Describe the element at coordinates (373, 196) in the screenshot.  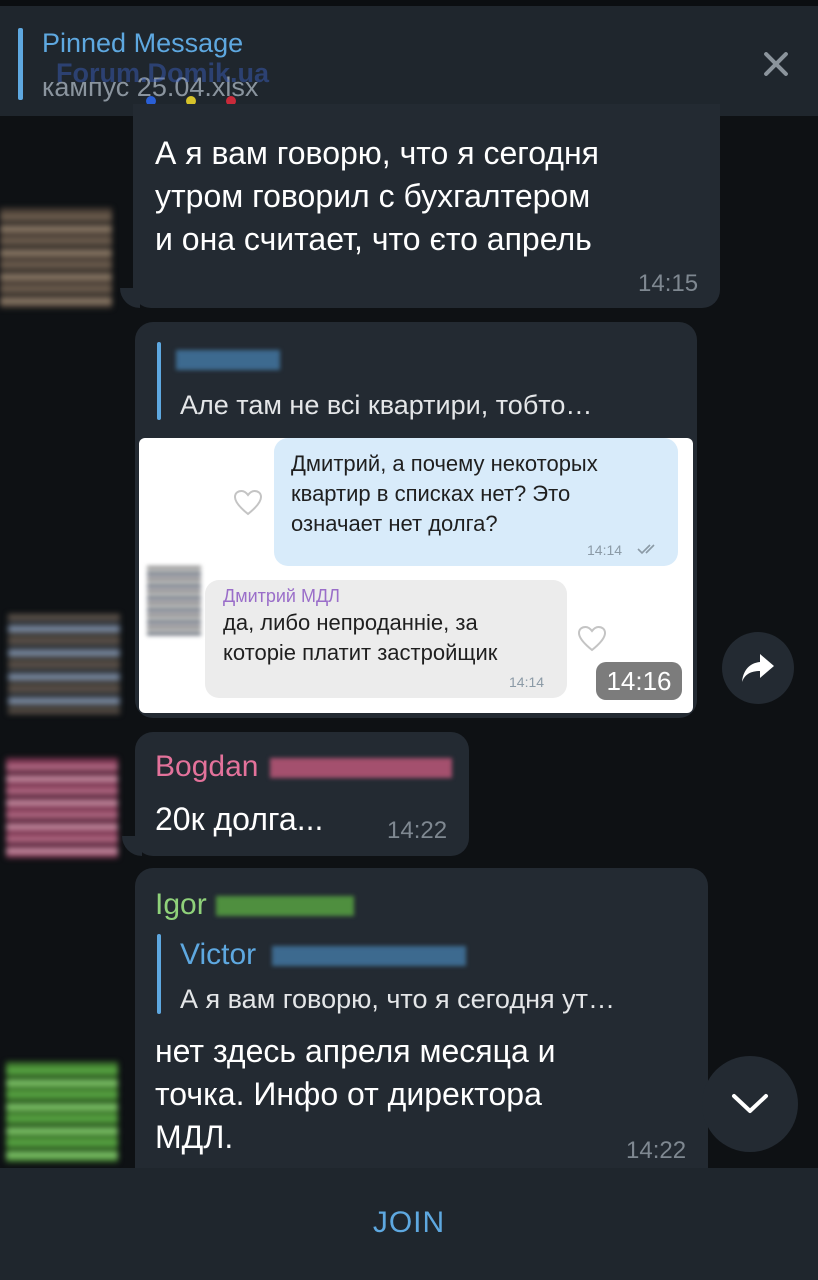
I see `message-text: утром говорил с бухгалтером` at that location.